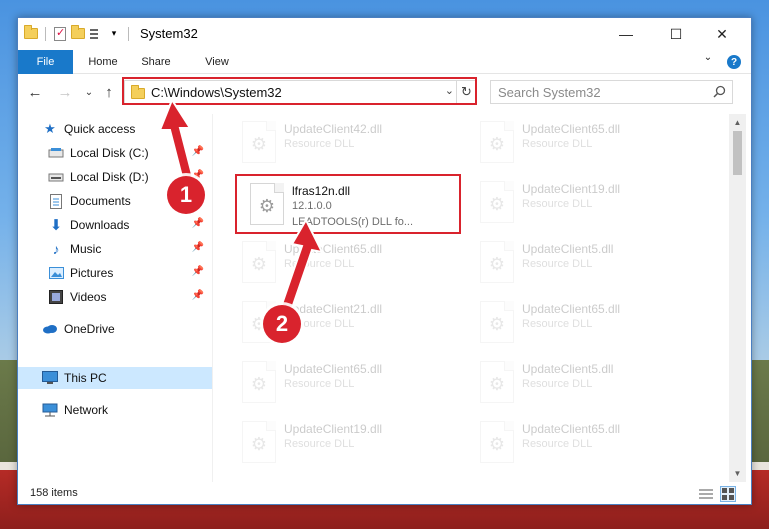 The height and width of the screenshot is (529, 769). What do you see at coordinates (56, 249) in the screenshot?
I see `music-icon: ♪` at bounding box center [56, 249].